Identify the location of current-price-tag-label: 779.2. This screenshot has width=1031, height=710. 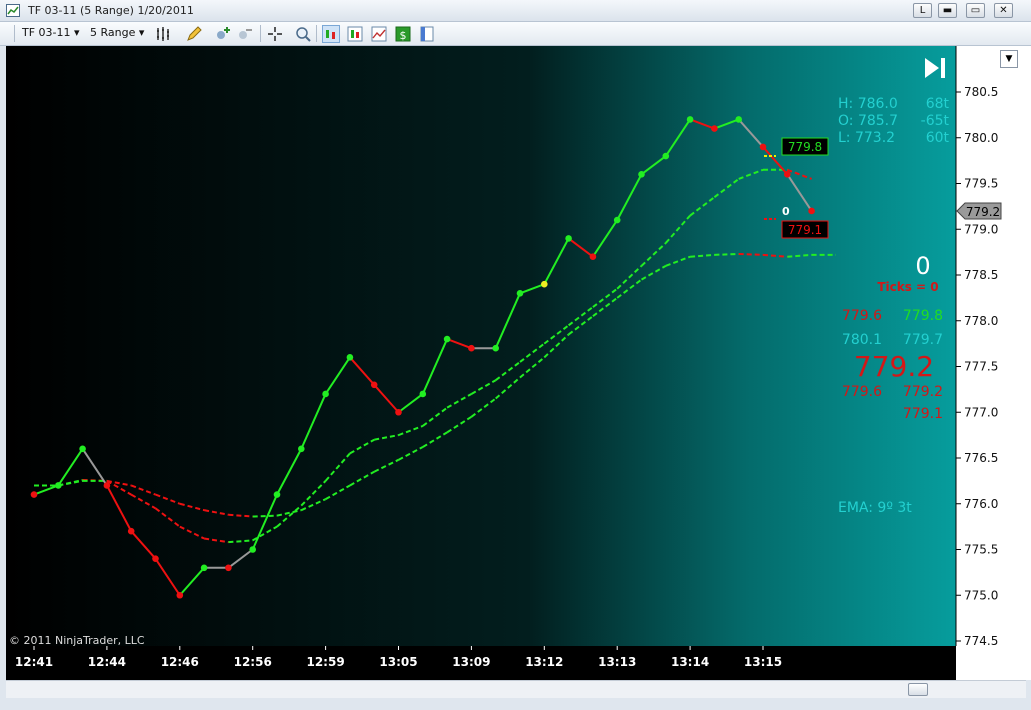
(983, 212).